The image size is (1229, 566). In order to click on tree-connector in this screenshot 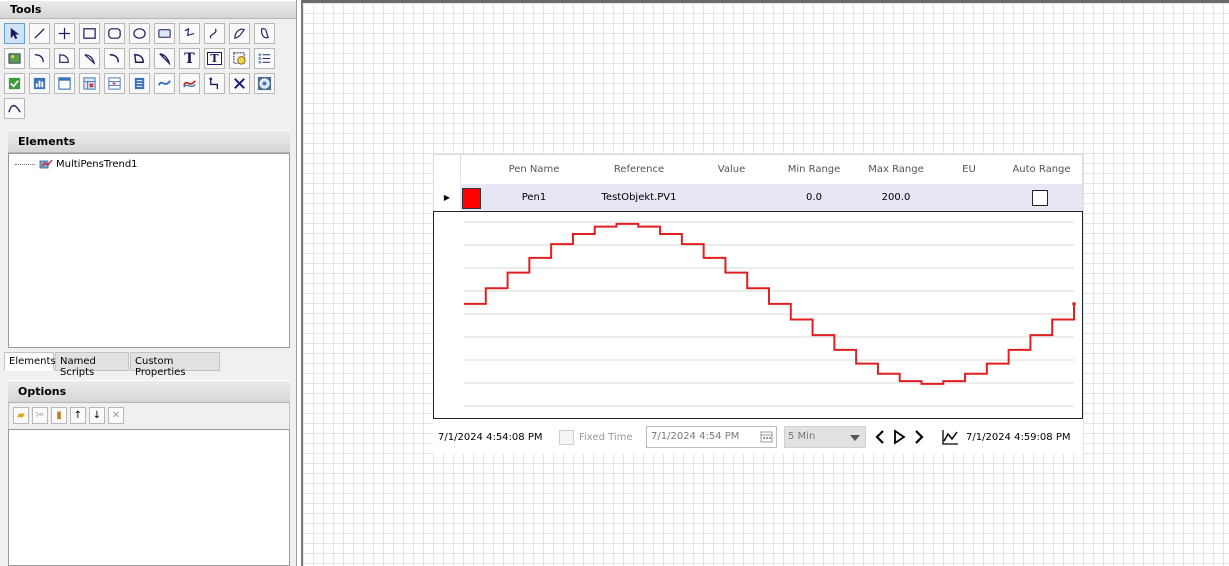, I will do `click(25, 164)`.